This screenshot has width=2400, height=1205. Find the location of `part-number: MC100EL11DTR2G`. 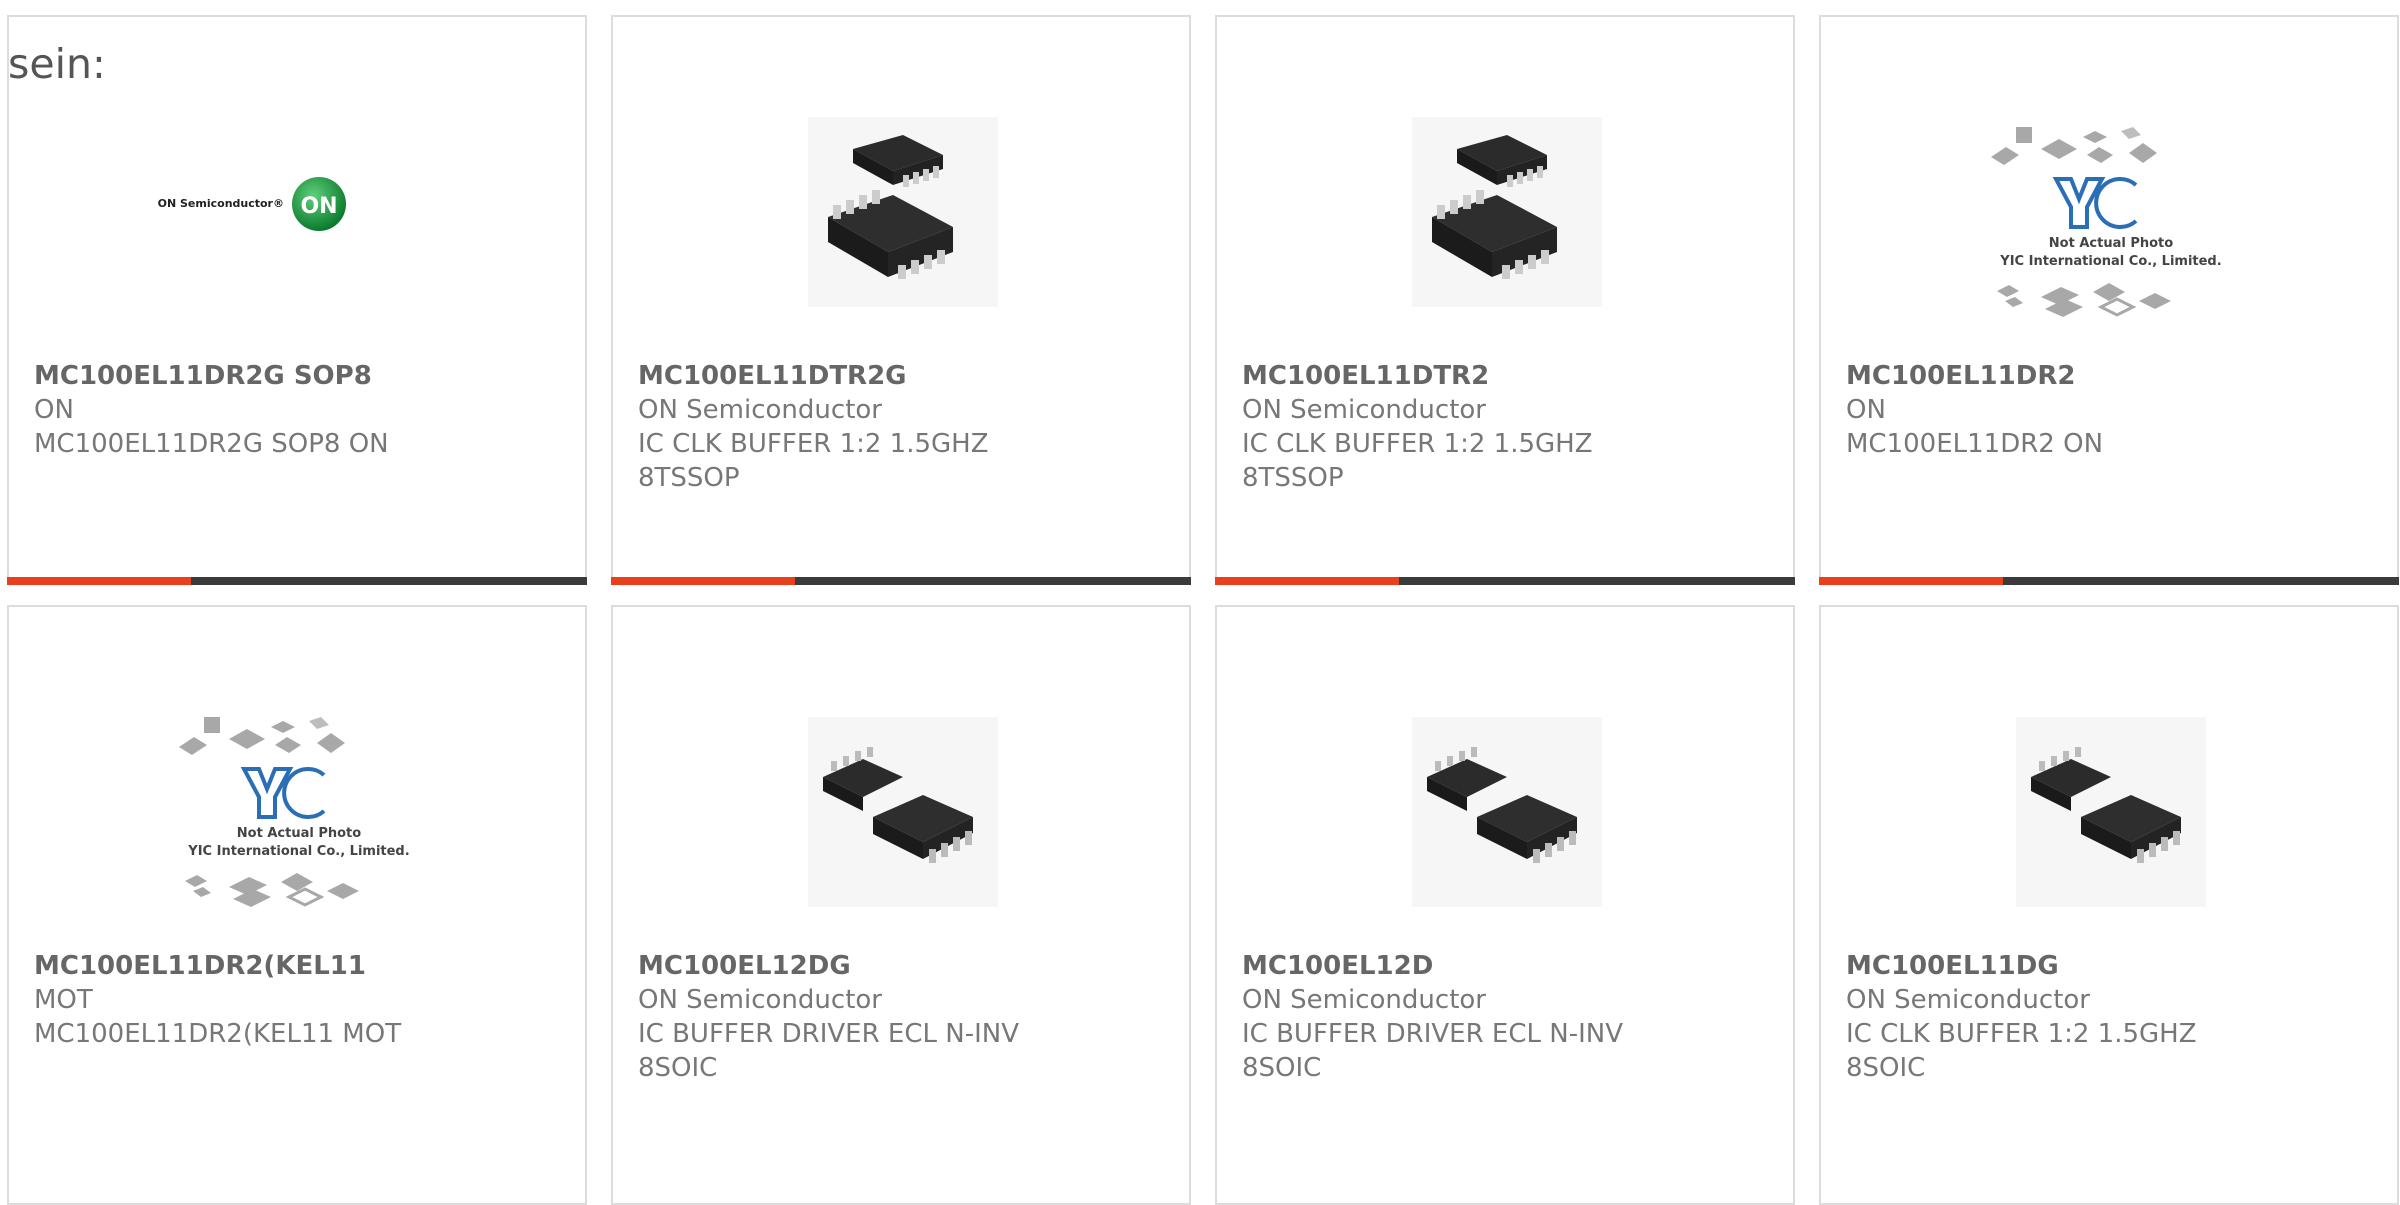

part-number: MC100EL11DTR2G is located at coordinates (898, 376).